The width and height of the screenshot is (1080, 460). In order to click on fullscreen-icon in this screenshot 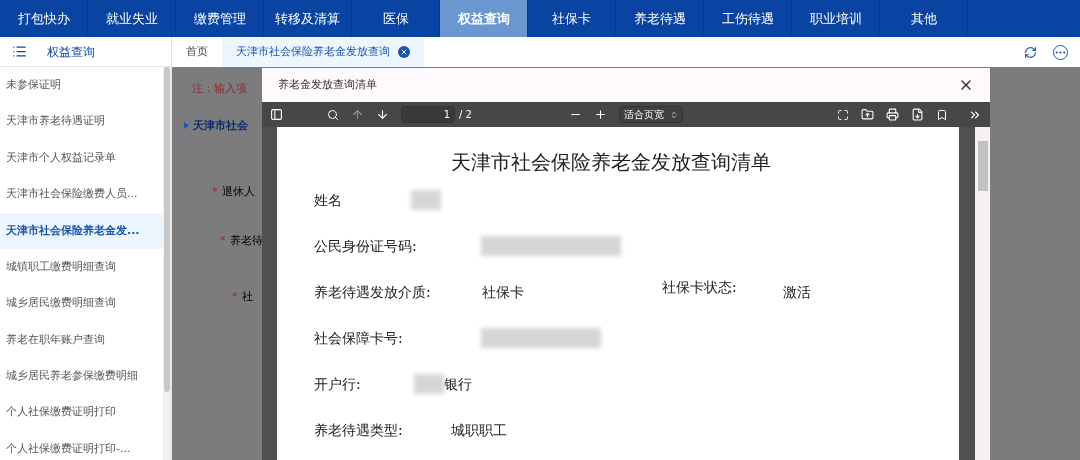, I will do `click(843, 114)`.